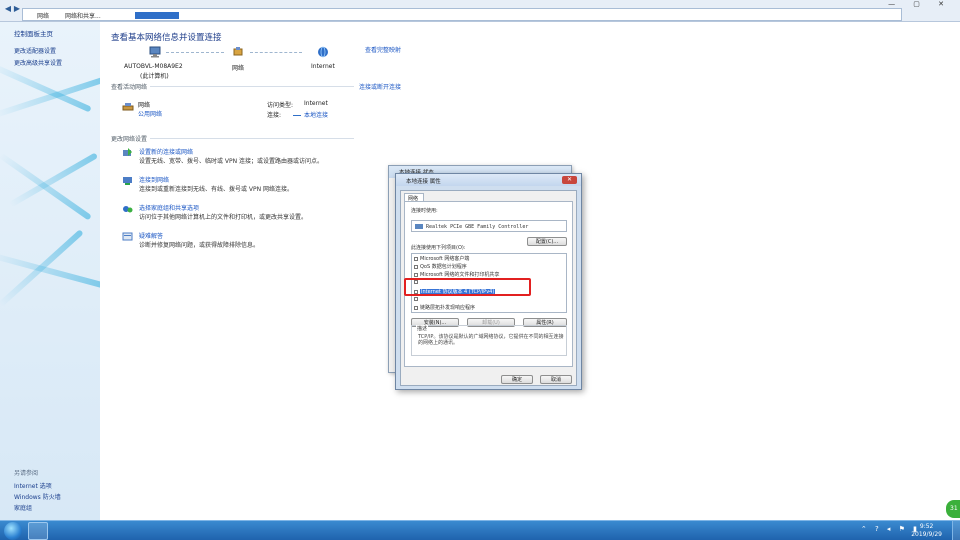  I want to click on network-node-label: 网络, so click(238, 68).